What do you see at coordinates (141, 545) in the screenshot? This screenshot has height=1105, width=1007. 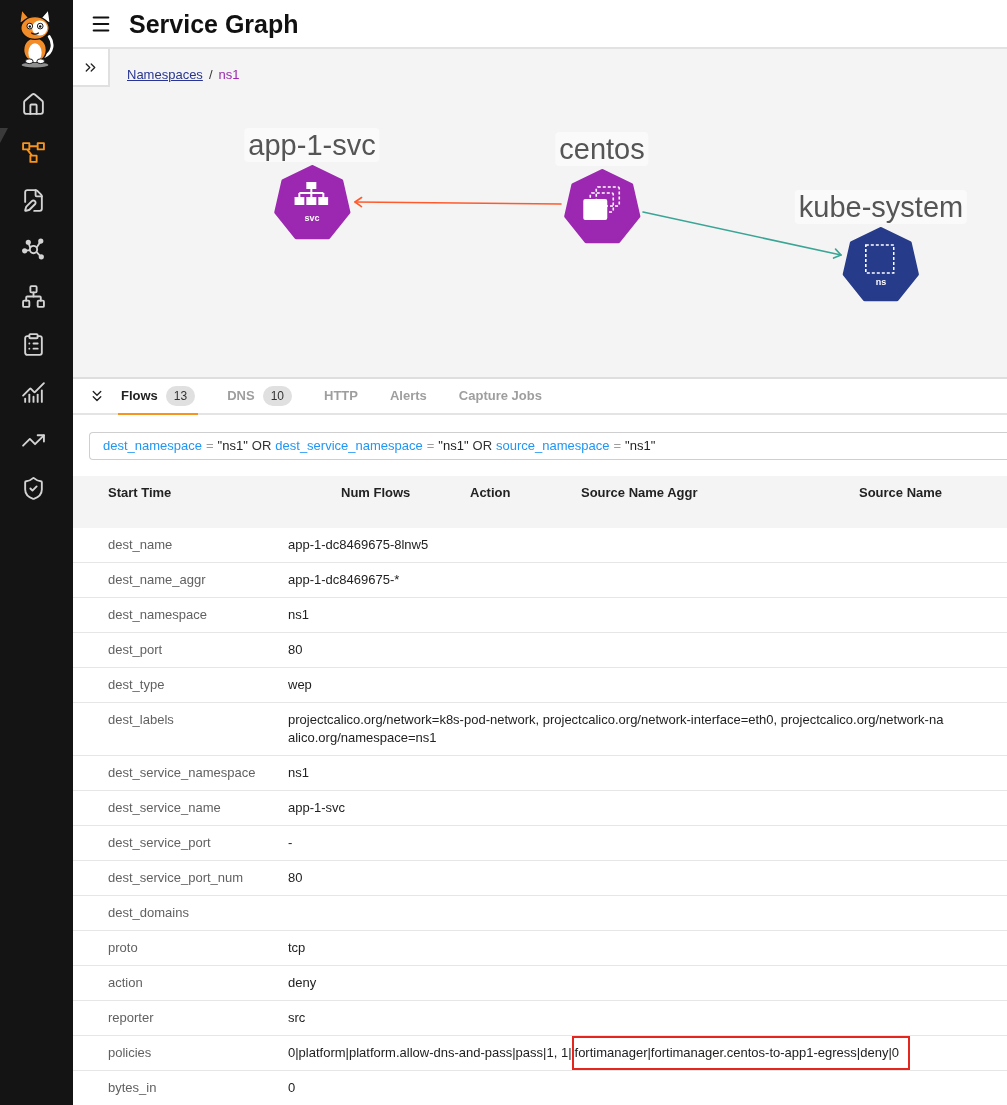 I see `field-name: dest_name` at bounding box center [141, 545].